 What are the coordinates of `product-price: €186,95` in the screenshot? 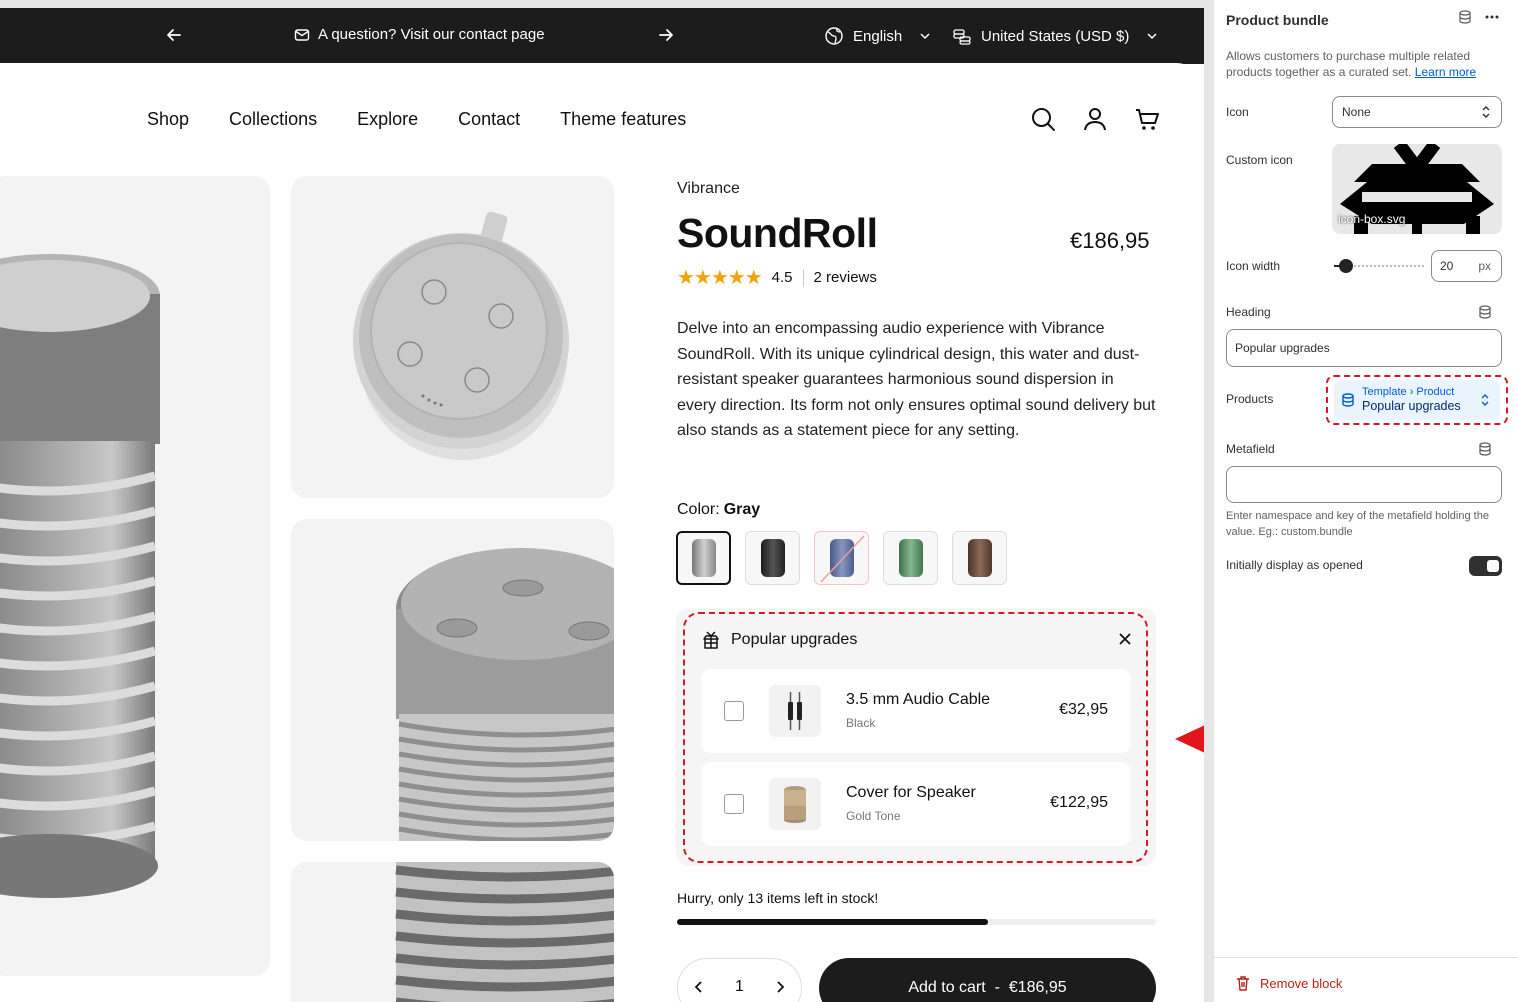 It's located at (1110, 240).